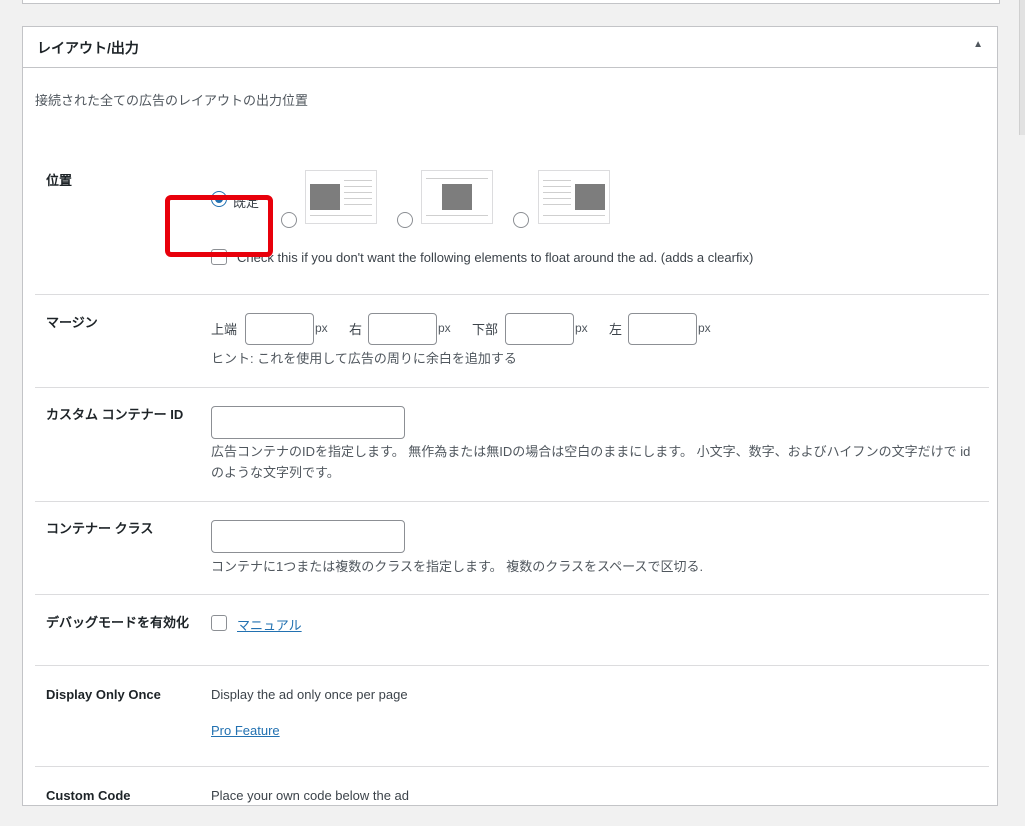 The image size is (1025, 826). I want to click on margin-right-input, so click(402, 329).